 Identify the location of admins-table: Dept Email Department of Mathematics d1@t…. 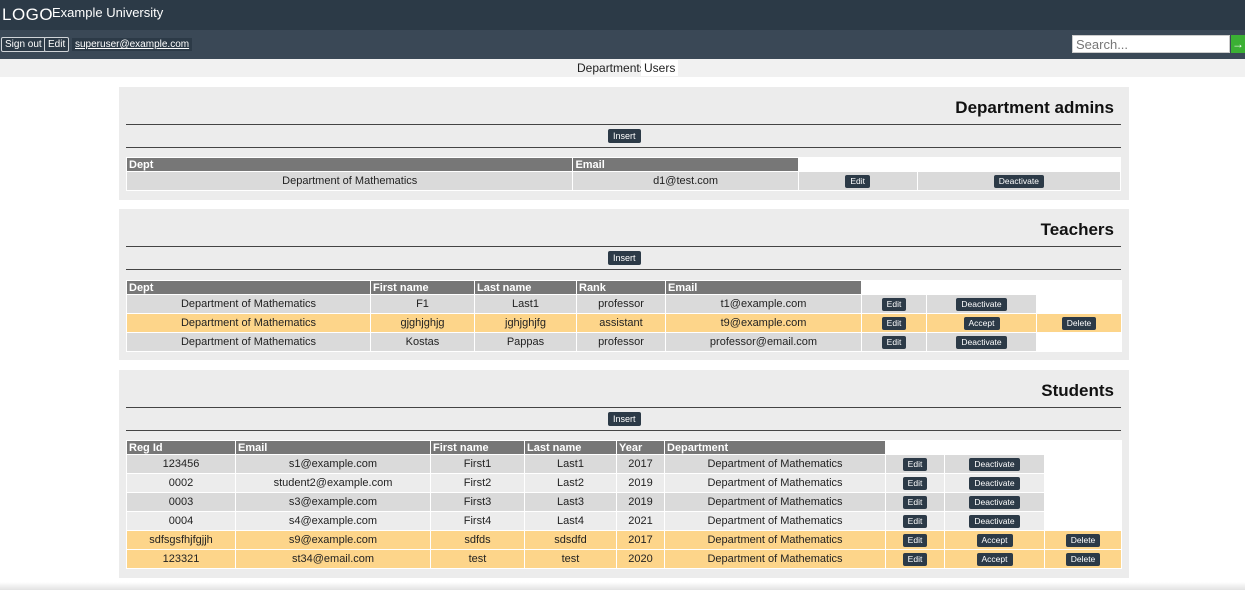
(623, 174).